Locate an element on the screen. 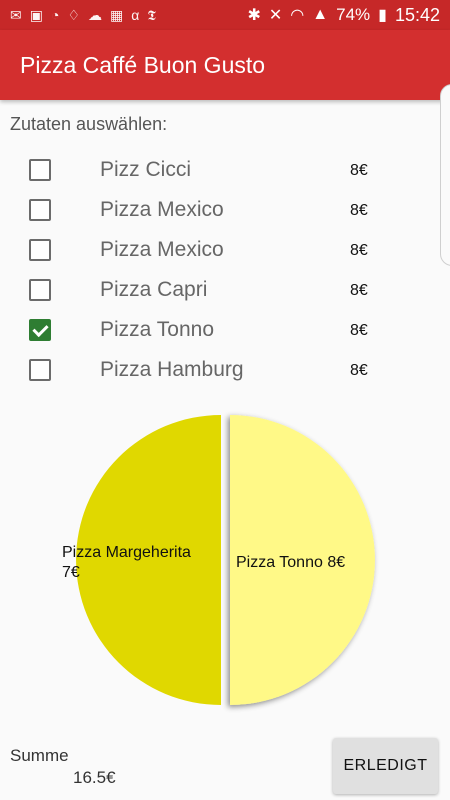  list-item: Pizza Tonno 8€ is located at coordinates (225, 330).